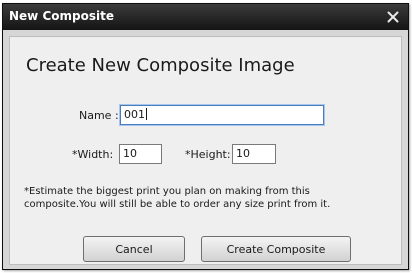 The image size is (412, 273). I want to click on width-input: 10, so click(140, 154).